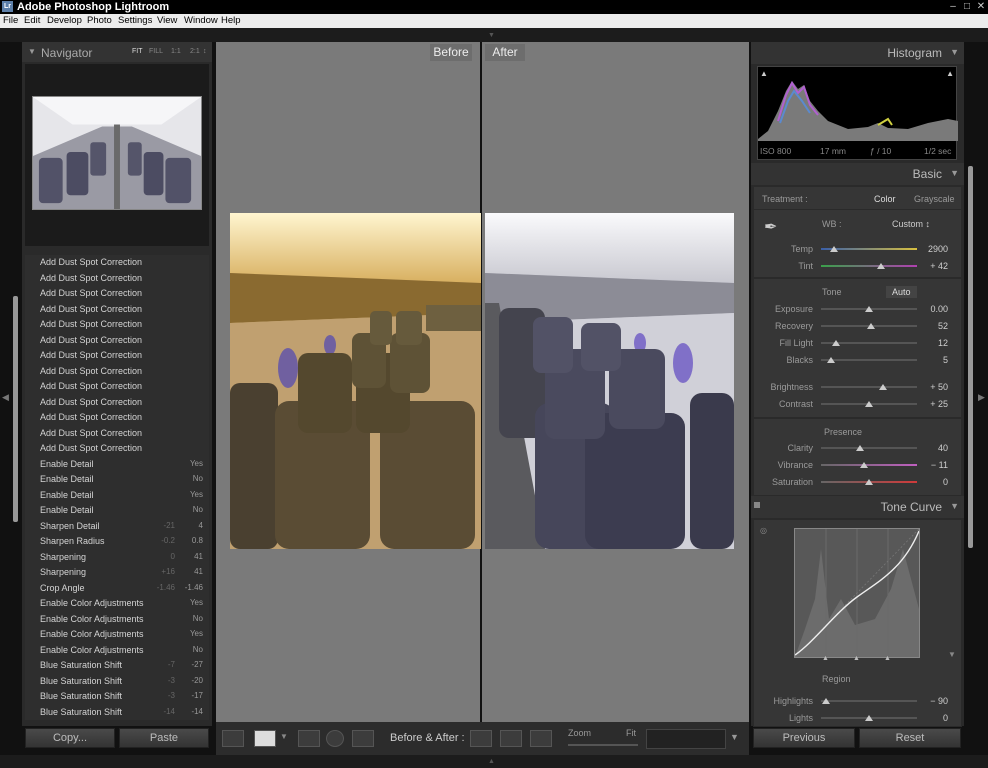 This screenshot has width=988, height=768. Describe the element at coordinates (117, 558) in the screenshot. I see `history-item: Sharpening 0 41` at that location.